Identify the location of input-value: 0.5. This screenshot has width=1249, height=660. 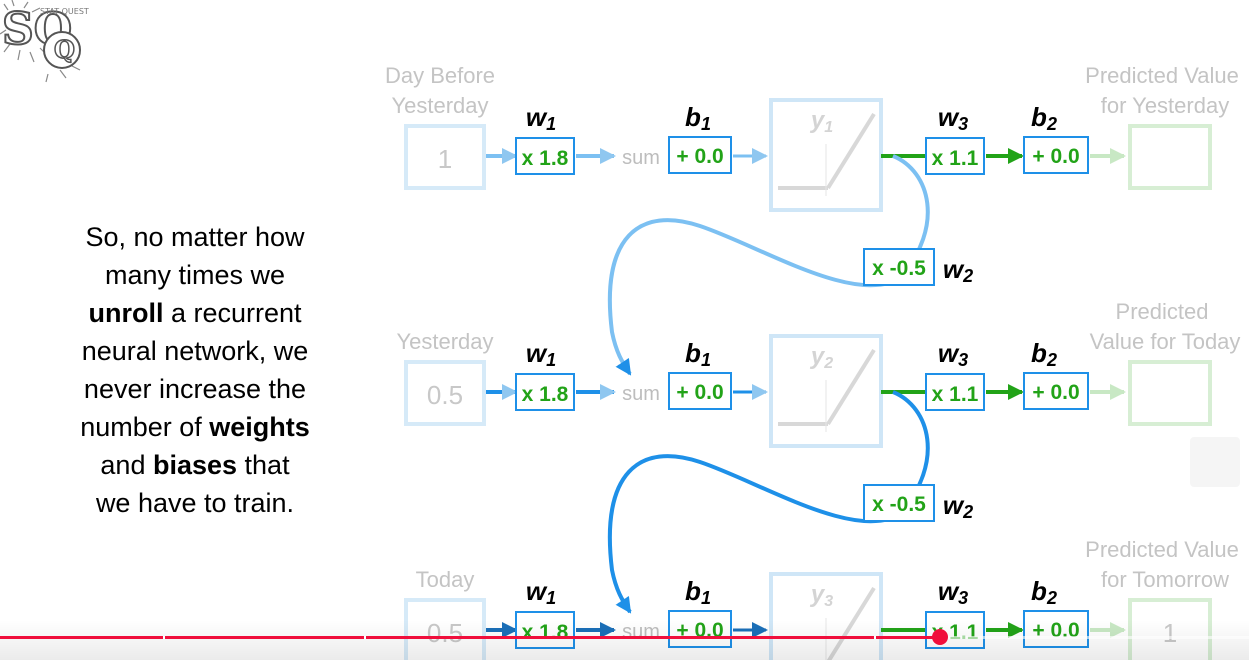
(445, 395).